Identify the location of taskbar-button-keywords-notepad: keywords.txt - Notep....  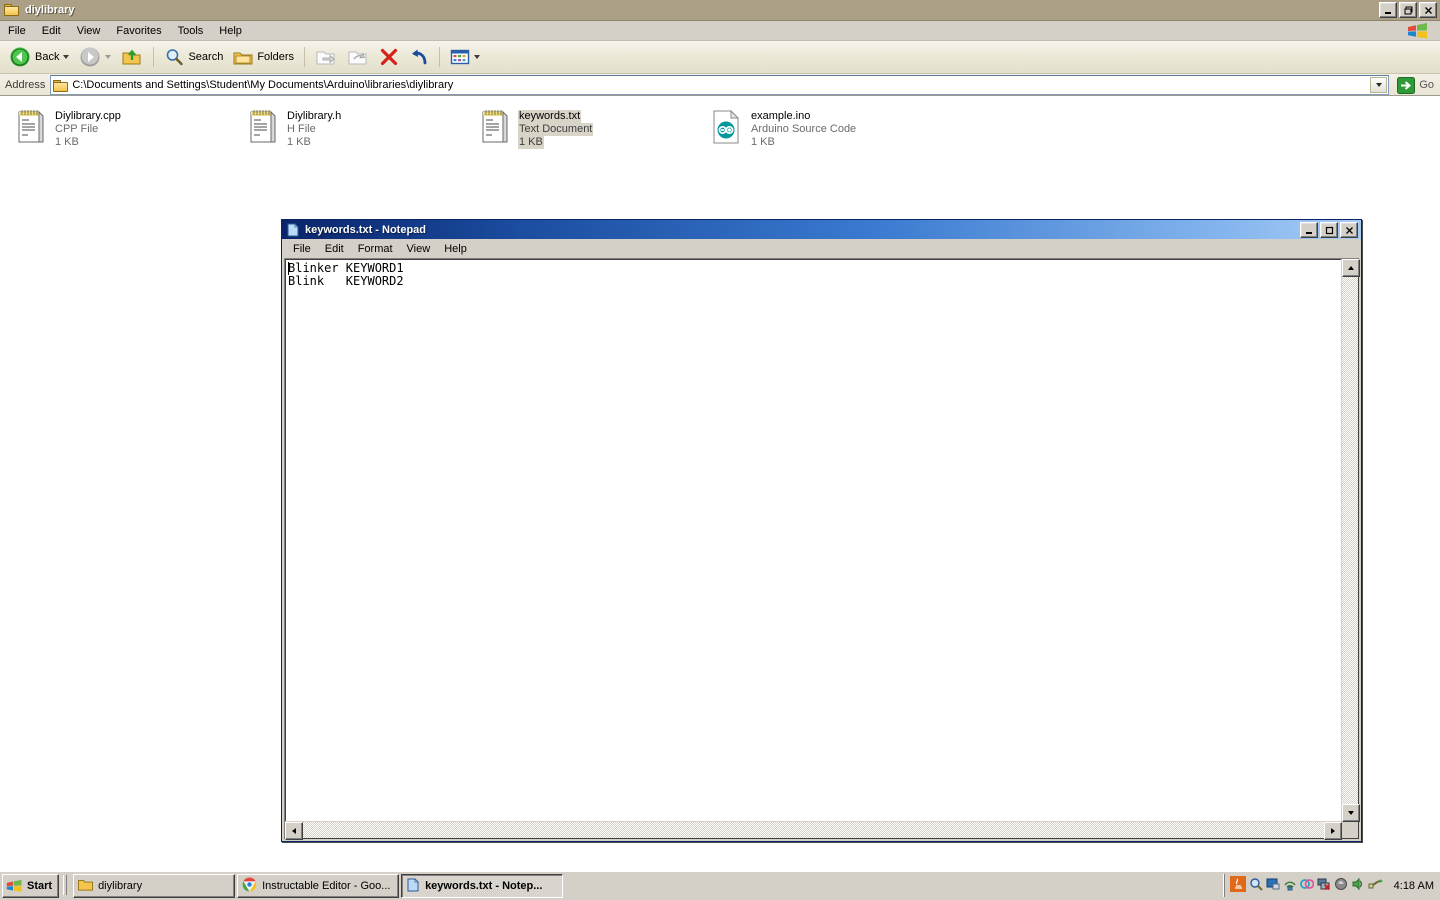
(482, 886).